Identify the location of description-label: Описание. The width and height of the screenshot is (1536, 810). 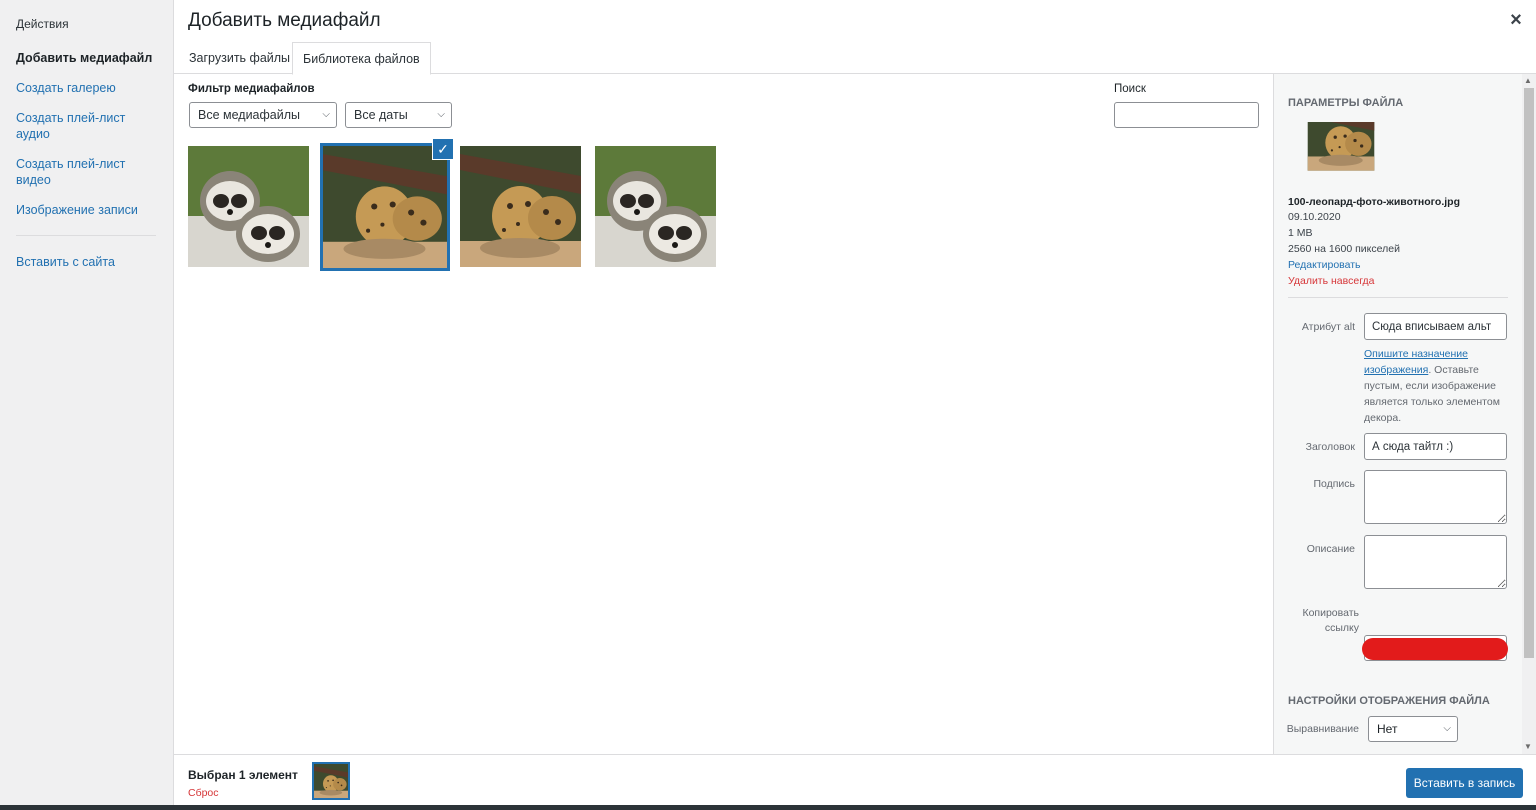
(1330, 549).